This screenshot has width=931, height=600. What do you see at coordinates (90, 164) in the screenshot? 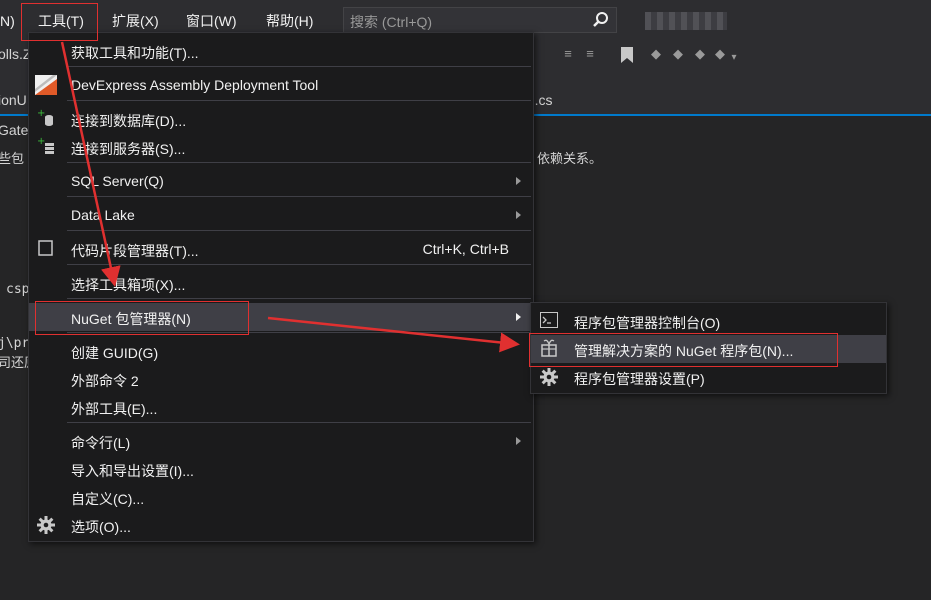
I see `arrow-to-toolbox-item` at bounding box center [90, 164].